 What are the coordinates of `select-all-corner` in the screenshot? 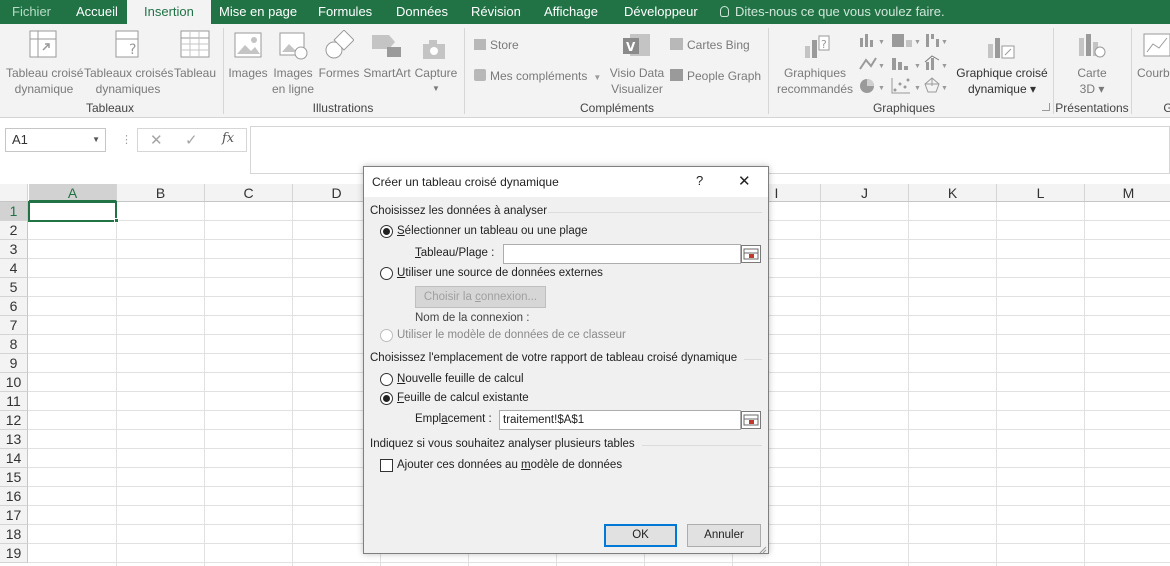 It's located at (14, 193).